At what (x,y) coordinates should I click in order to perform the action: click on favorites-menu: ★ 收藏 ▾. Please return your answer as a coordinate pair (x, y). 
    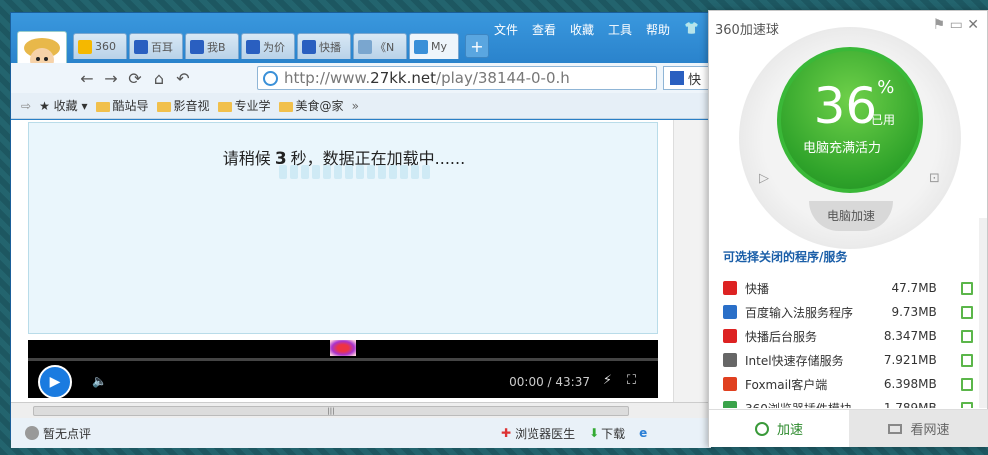
    Looking at the image, I should click on (63, 105).